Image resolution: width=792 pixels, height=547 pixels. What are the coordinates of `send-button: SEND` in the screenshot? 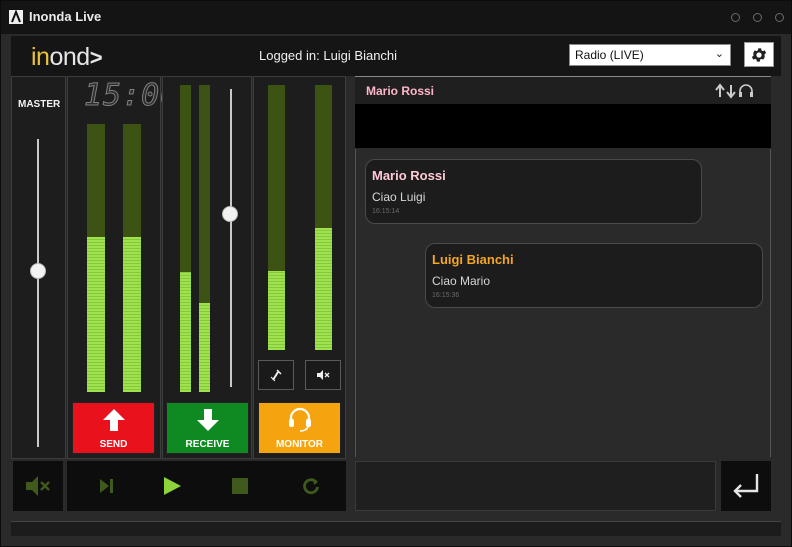 It's located at (113, 428).